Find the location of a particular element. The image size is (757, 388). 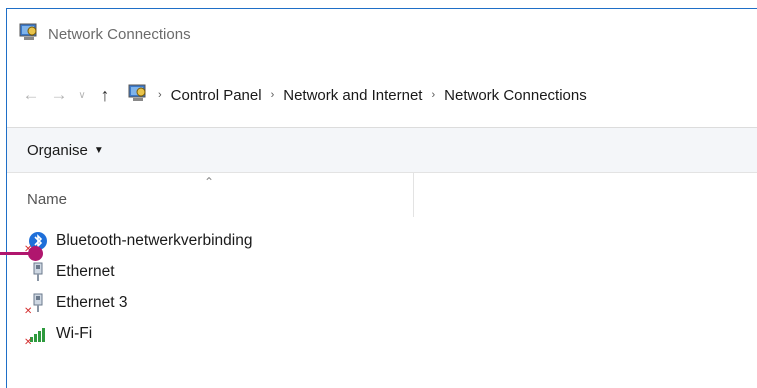

network-connections-icon is located at coordinates (29, 34).